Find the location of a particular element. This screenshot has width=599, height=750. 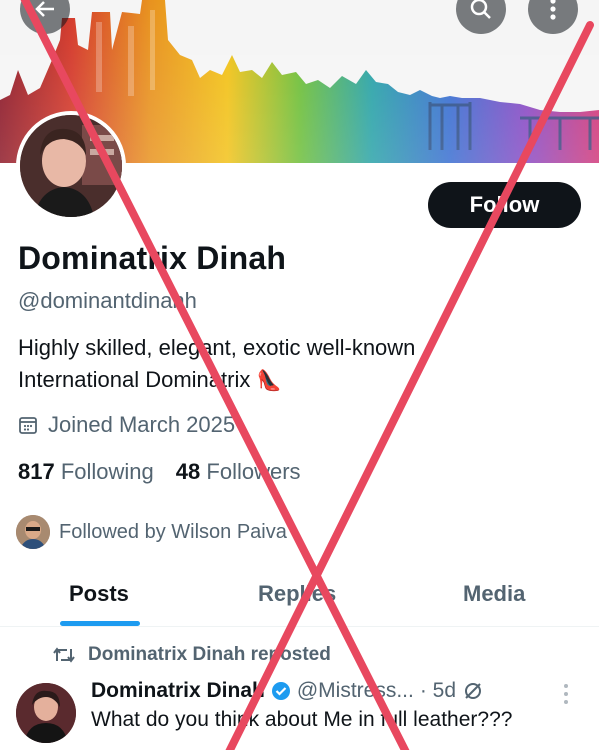

repost-indicator: Dominatrix Dinah reposted is located at coordinates (191, 655).